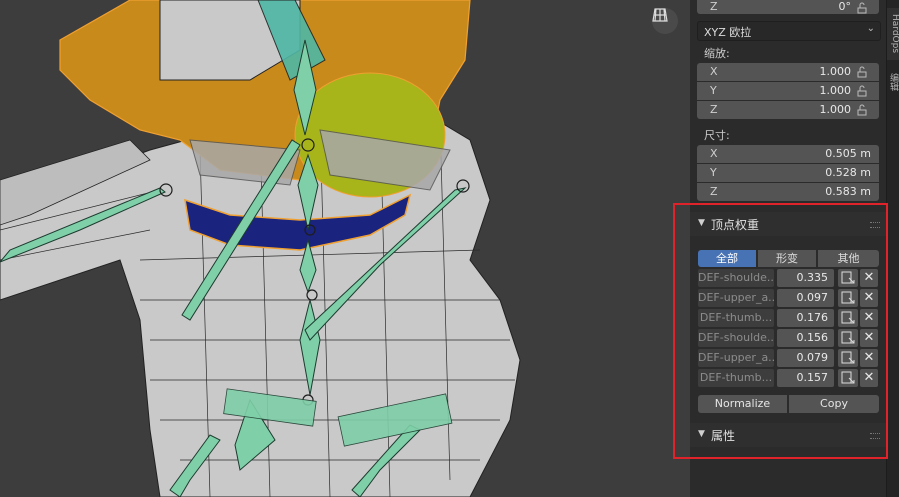  I want to click on vertex-group-weight: 0.156, so click(805, 338).